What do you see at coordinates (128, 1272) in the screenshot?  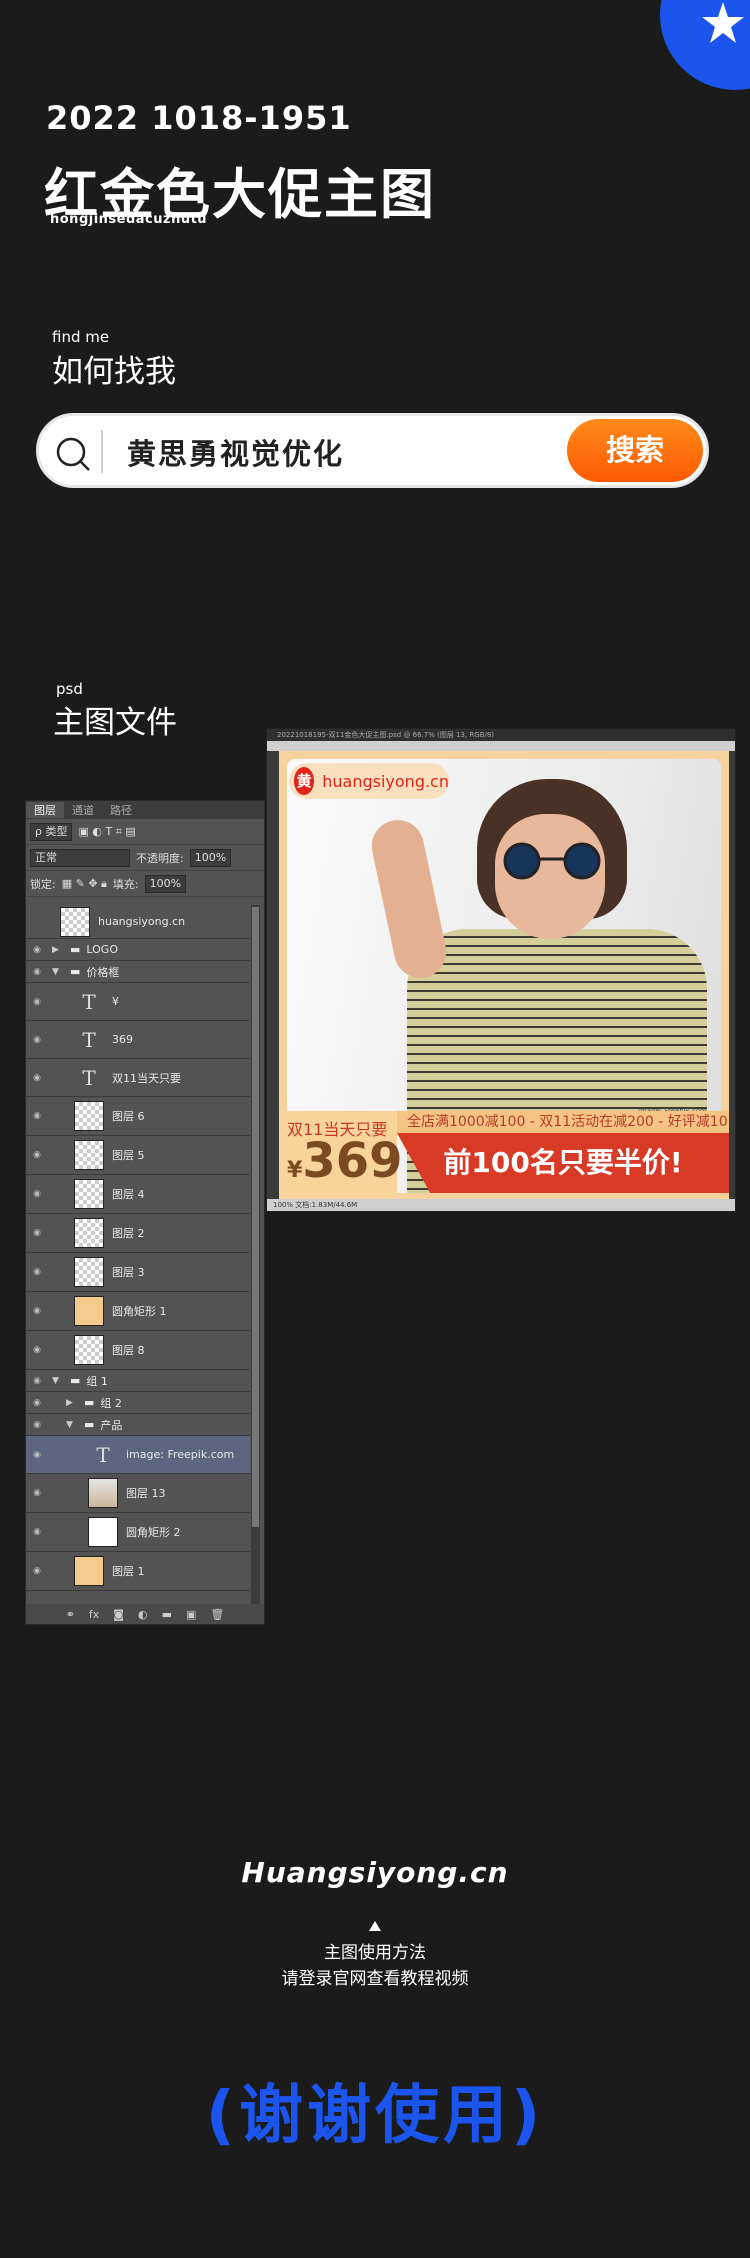 I see `layer-name: 图层 3` at bounding box center [128, 1272].